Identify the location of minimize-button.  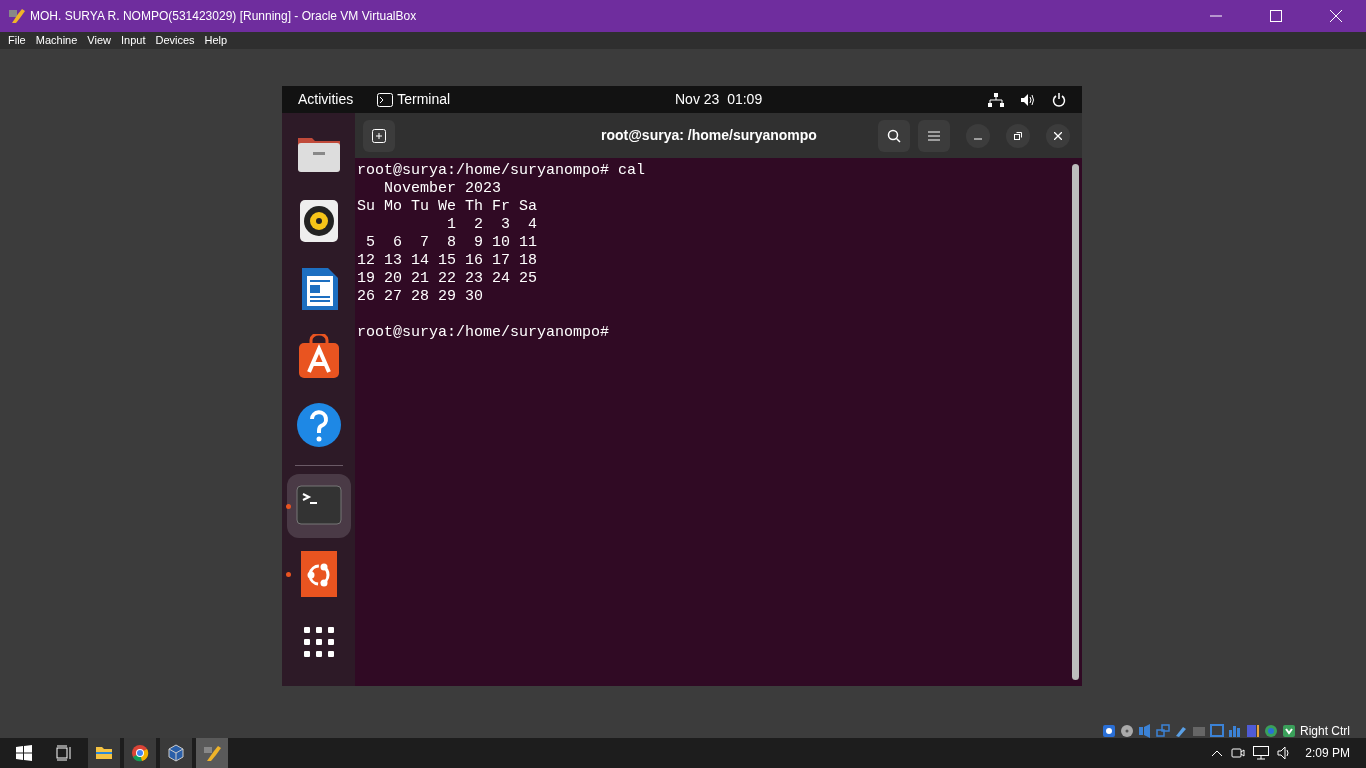
(978, 135).